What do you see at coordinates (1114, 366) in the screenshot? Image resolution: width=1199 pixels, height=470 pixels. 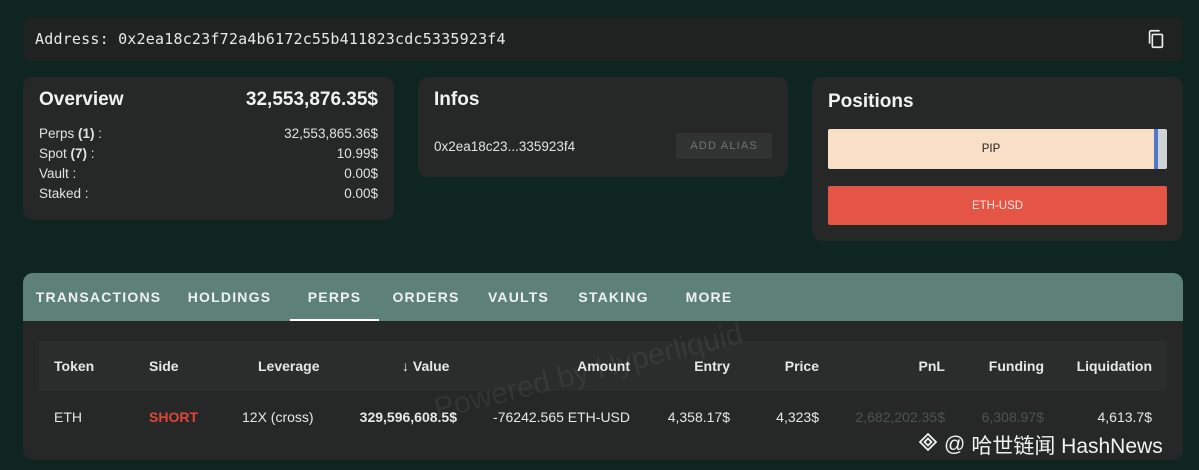 I see `column-liquidation: Liquidation` at bounding box center [1114, 366].